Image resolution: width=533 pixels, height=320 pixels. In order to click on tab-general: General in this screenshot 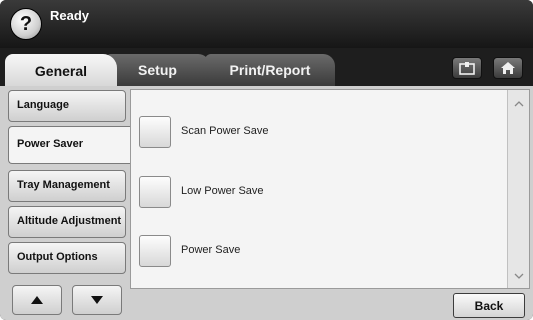, I will do `click(61, 71)`.